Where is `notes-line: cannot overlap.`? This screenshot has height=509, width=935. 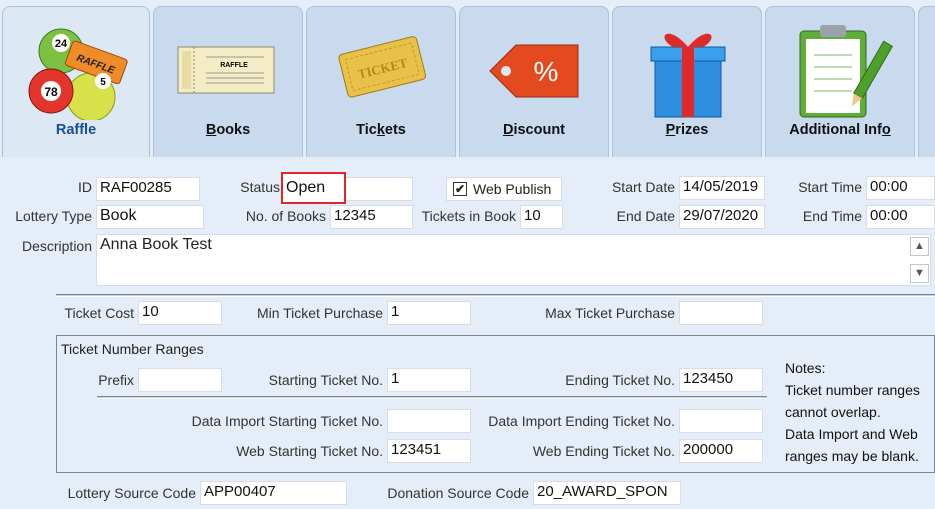 notes-line: cannot overlap. is located at coordinates (833, 412).